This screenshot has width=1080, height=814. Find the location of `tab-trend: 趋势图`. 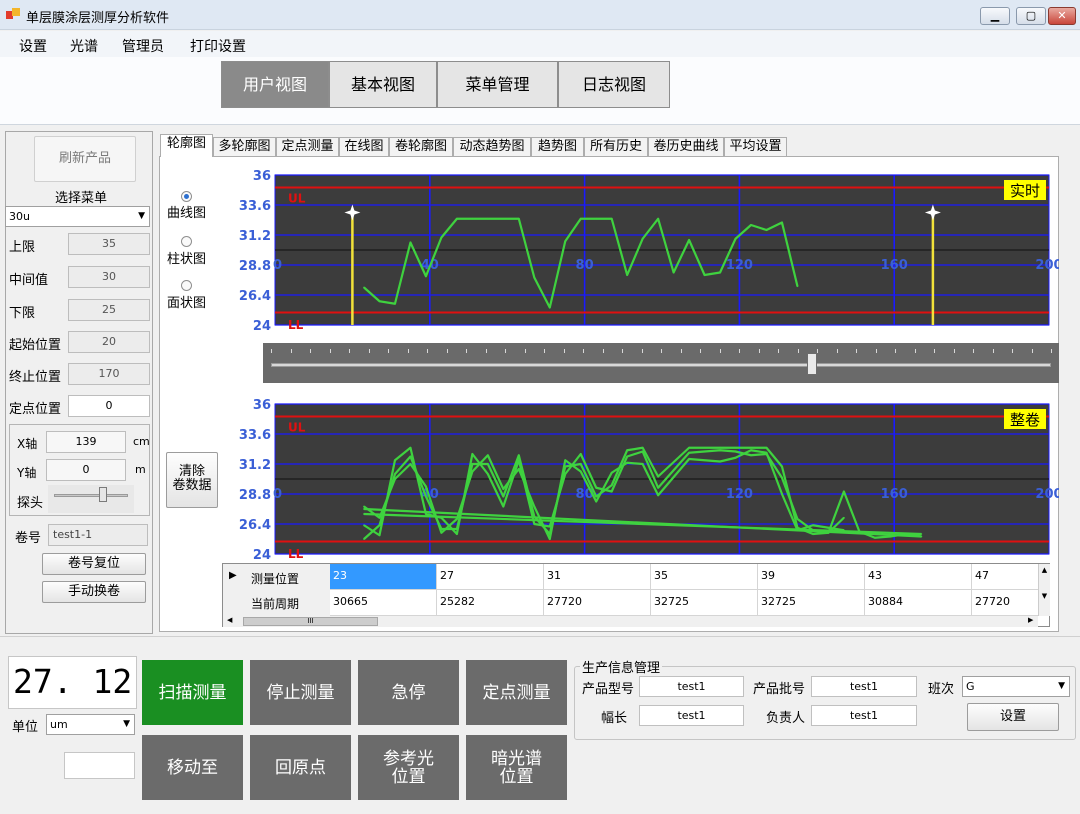

tab-trend: 趋势图 is located at coordinates (557, 147).